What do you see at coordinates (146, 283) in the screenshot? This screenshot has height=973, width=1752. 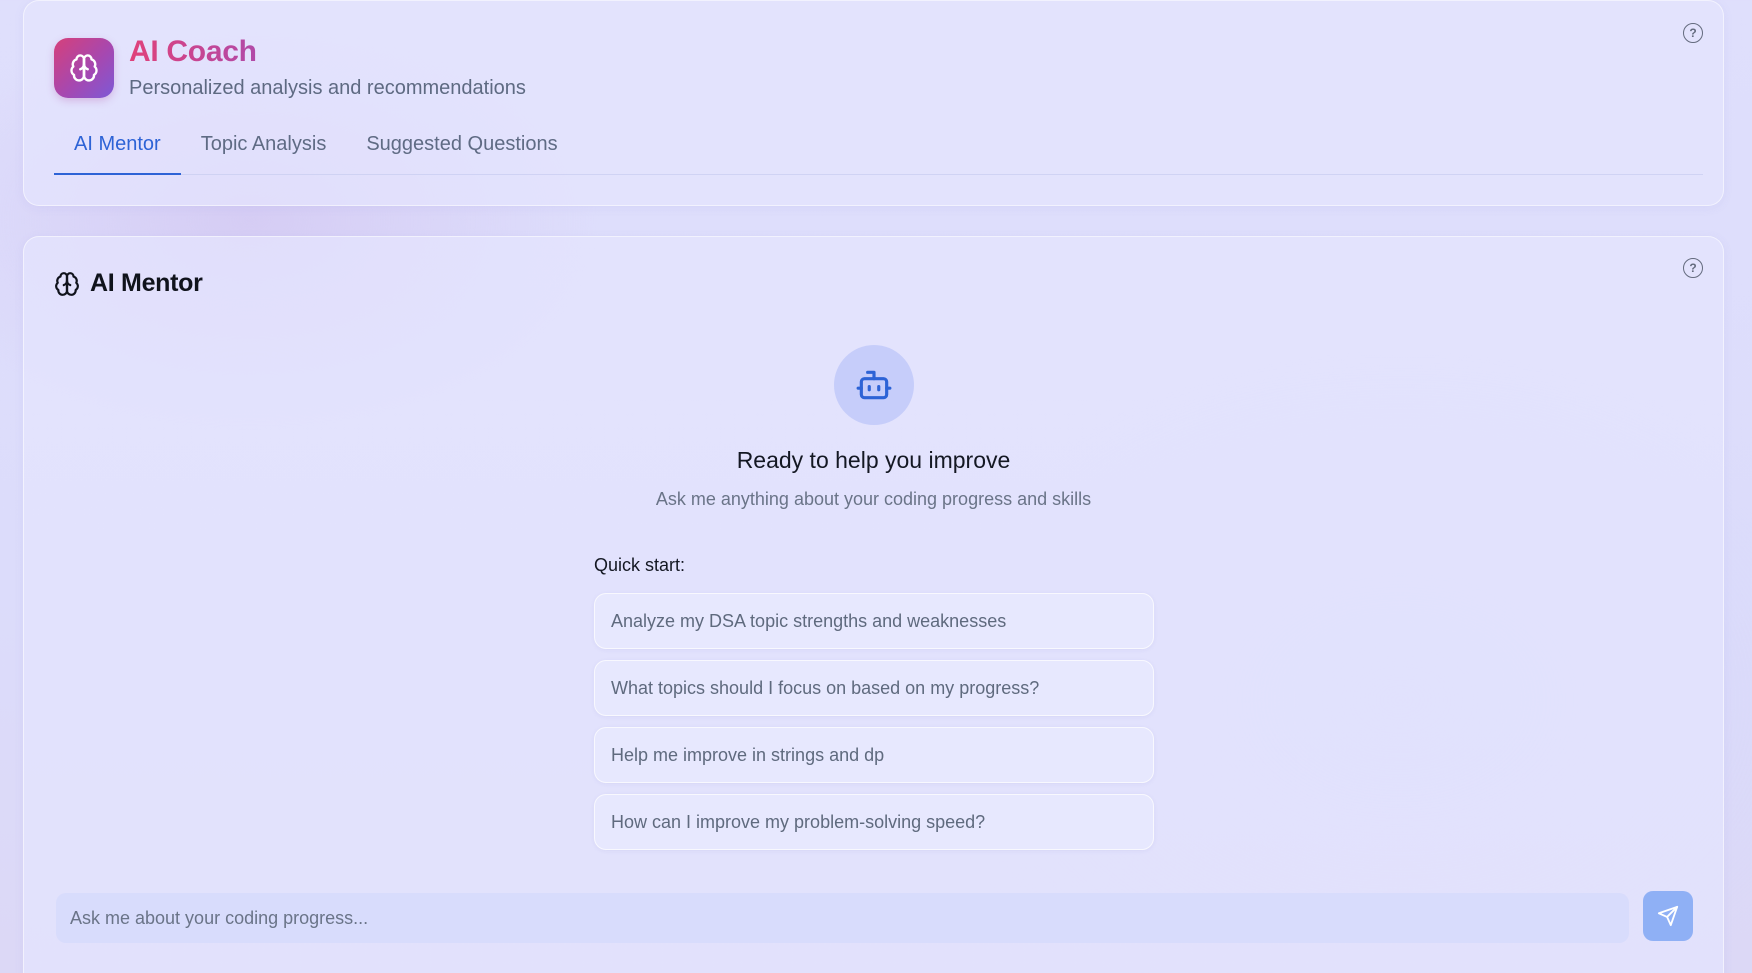 I see `section-title-text: AI Mentor` at bounding box center [146, 283].